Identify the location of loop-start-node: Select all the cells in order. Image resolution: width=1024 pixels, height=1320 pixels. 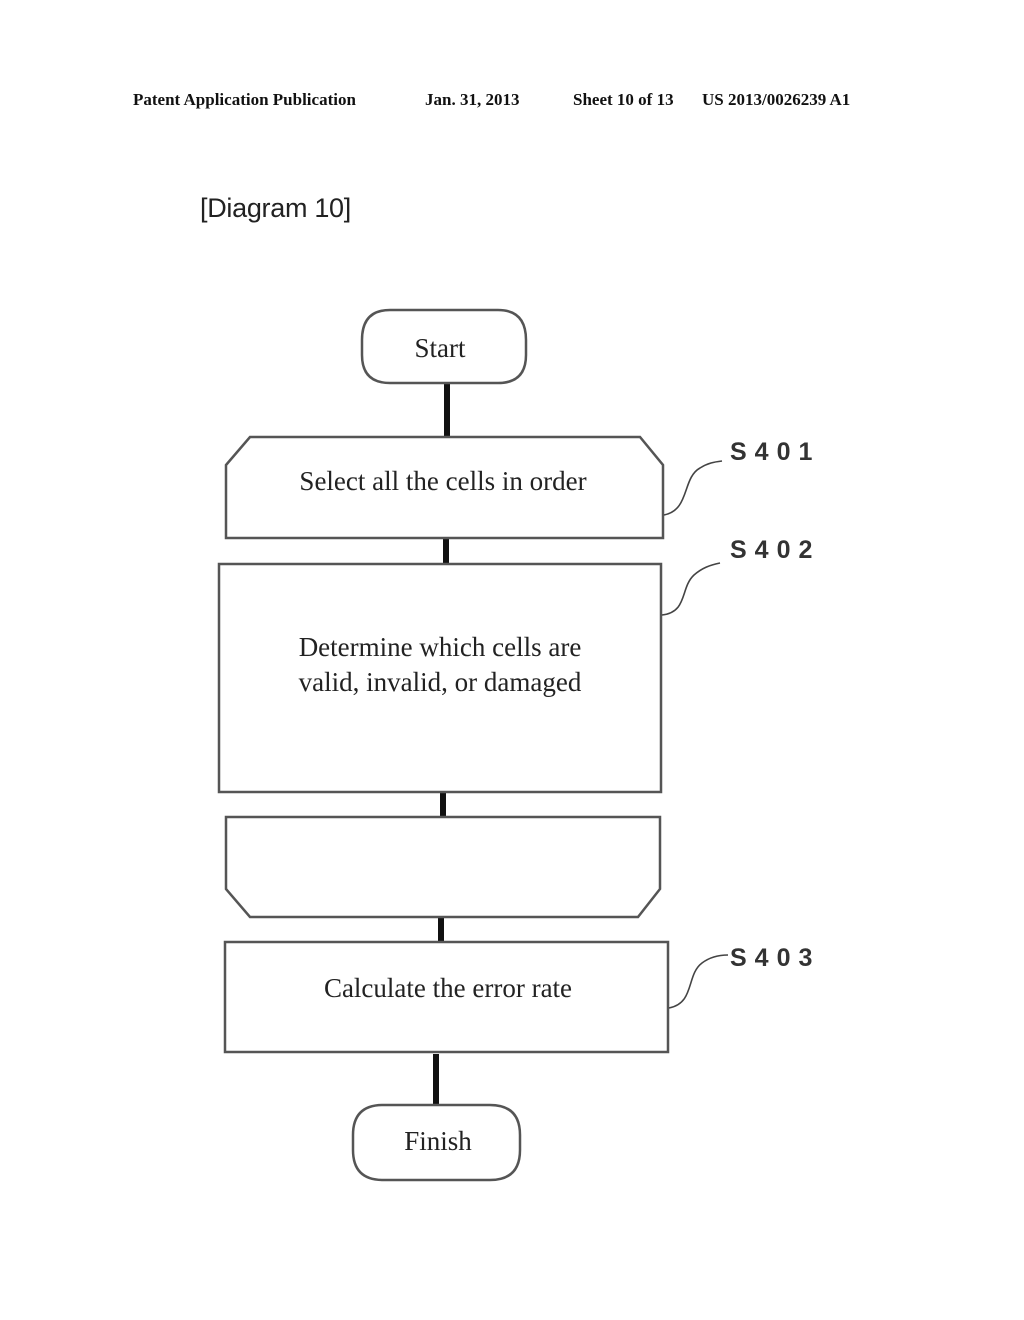
(444, 487).